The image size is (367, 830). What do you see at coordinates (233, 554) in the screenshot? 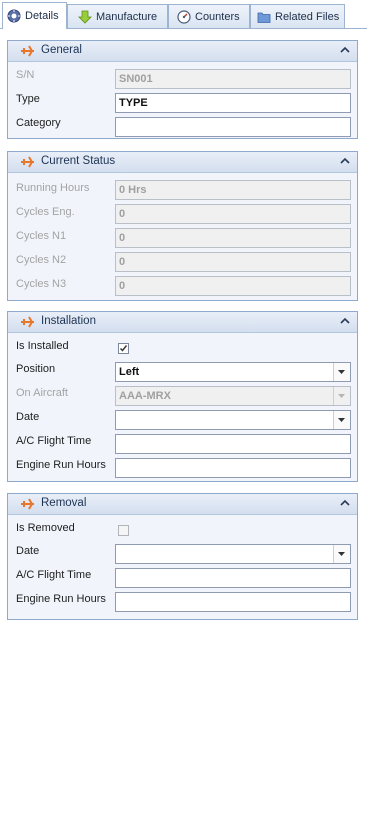
I see `removal-date-picker` at bounding box center [233, 554].